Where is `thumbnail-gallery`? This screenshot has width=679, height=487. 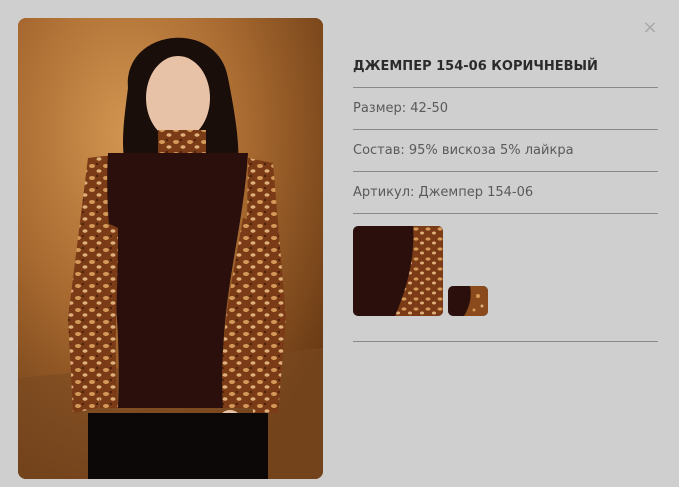 thumbnail-gallery is located at coordinates (505, 278).